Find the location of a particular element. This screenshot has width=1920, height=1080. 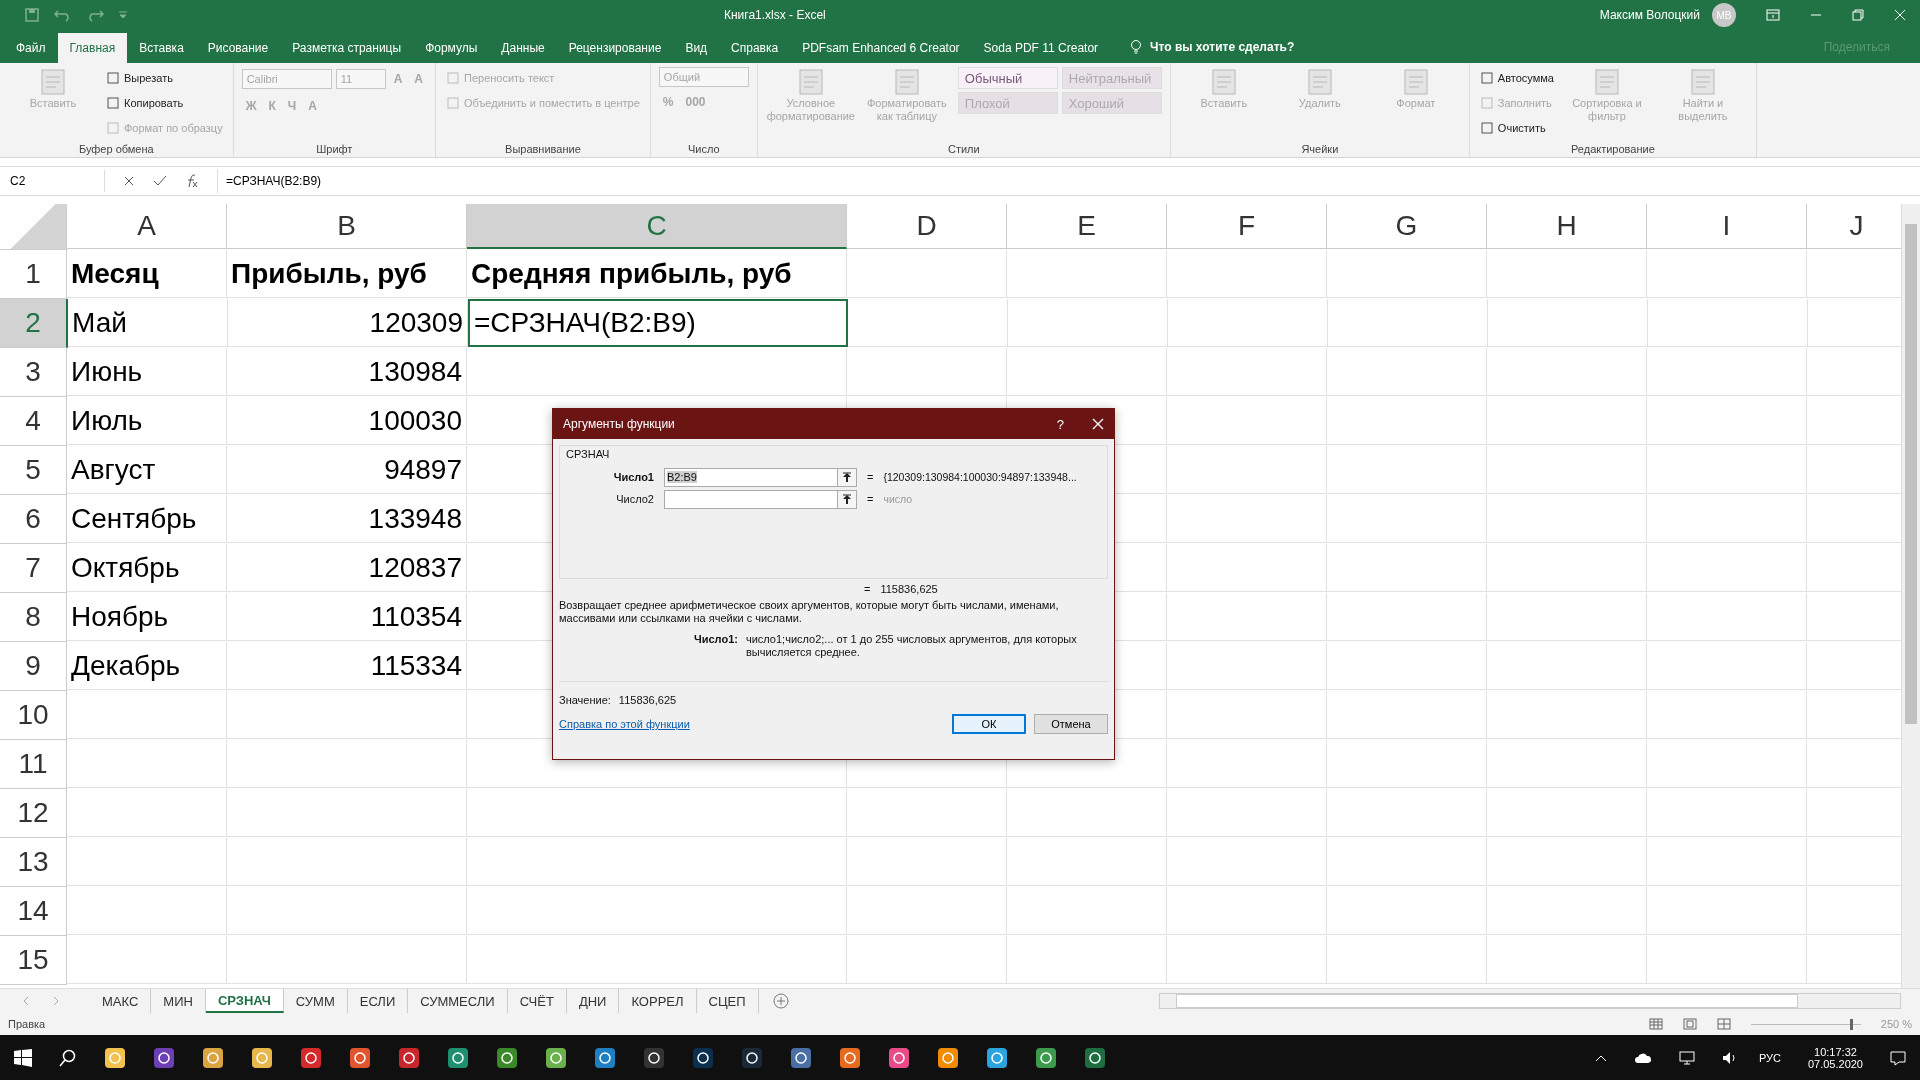

column-header: E is located at coordinates (1087, 226).